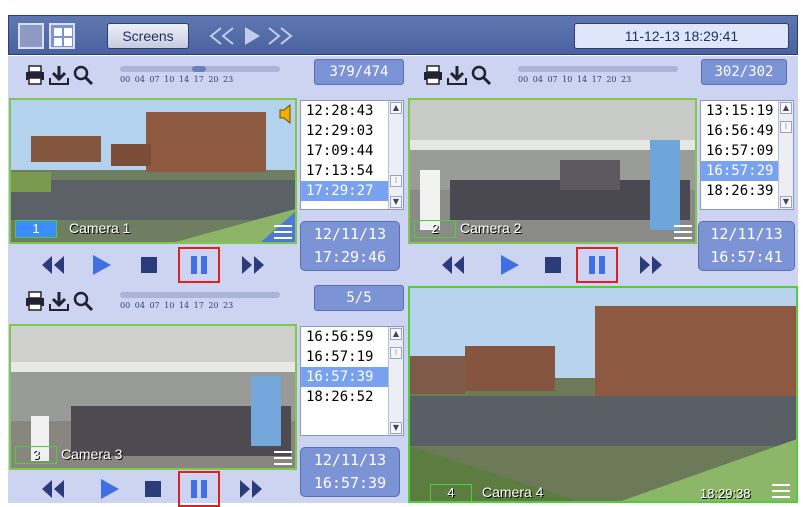 The height and width of the screenshot is (507, 803). Describe the element at coordinates (283, 232) in the screenshot. I see `camera-1-menu-icon` at that location.